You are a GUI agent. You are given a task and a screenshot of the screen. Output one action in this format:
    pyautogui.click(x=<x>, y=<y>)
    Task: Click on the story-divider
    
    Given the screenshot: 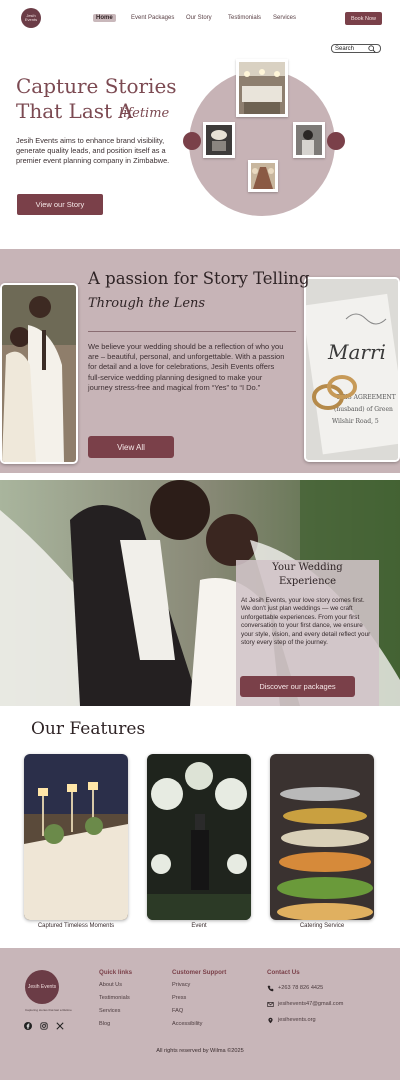 What is the action you would take?
    pyautogui.click(x=192, y=331)
    